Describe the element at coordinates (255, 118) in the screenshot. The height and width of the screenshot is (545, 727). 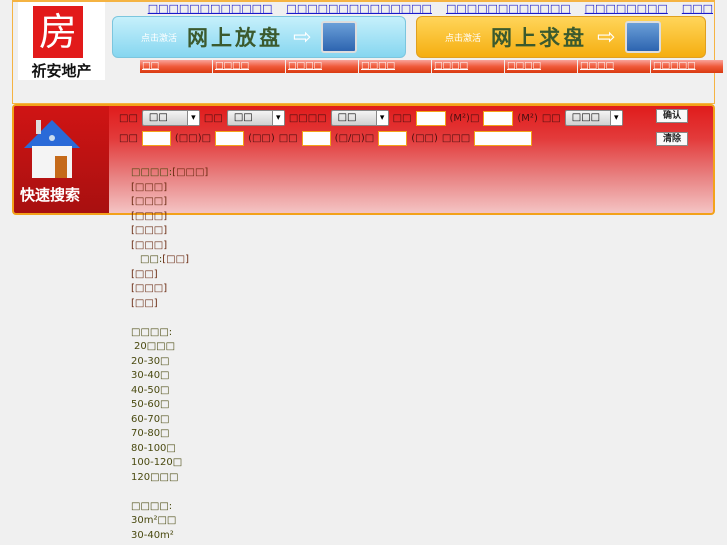
I see `type-select: □□` at that location.